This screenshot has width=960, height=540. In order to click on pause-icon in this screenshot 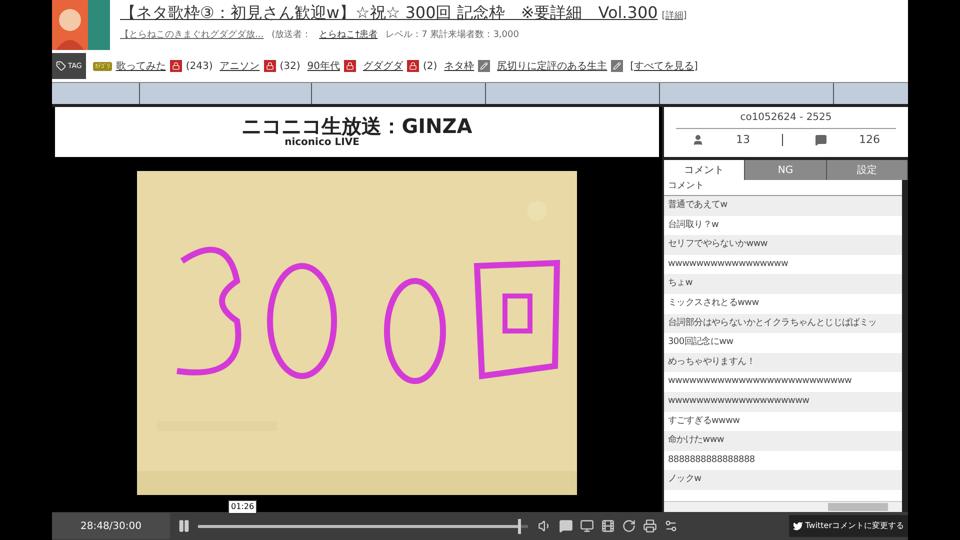, I will do `click(184, 526)`.